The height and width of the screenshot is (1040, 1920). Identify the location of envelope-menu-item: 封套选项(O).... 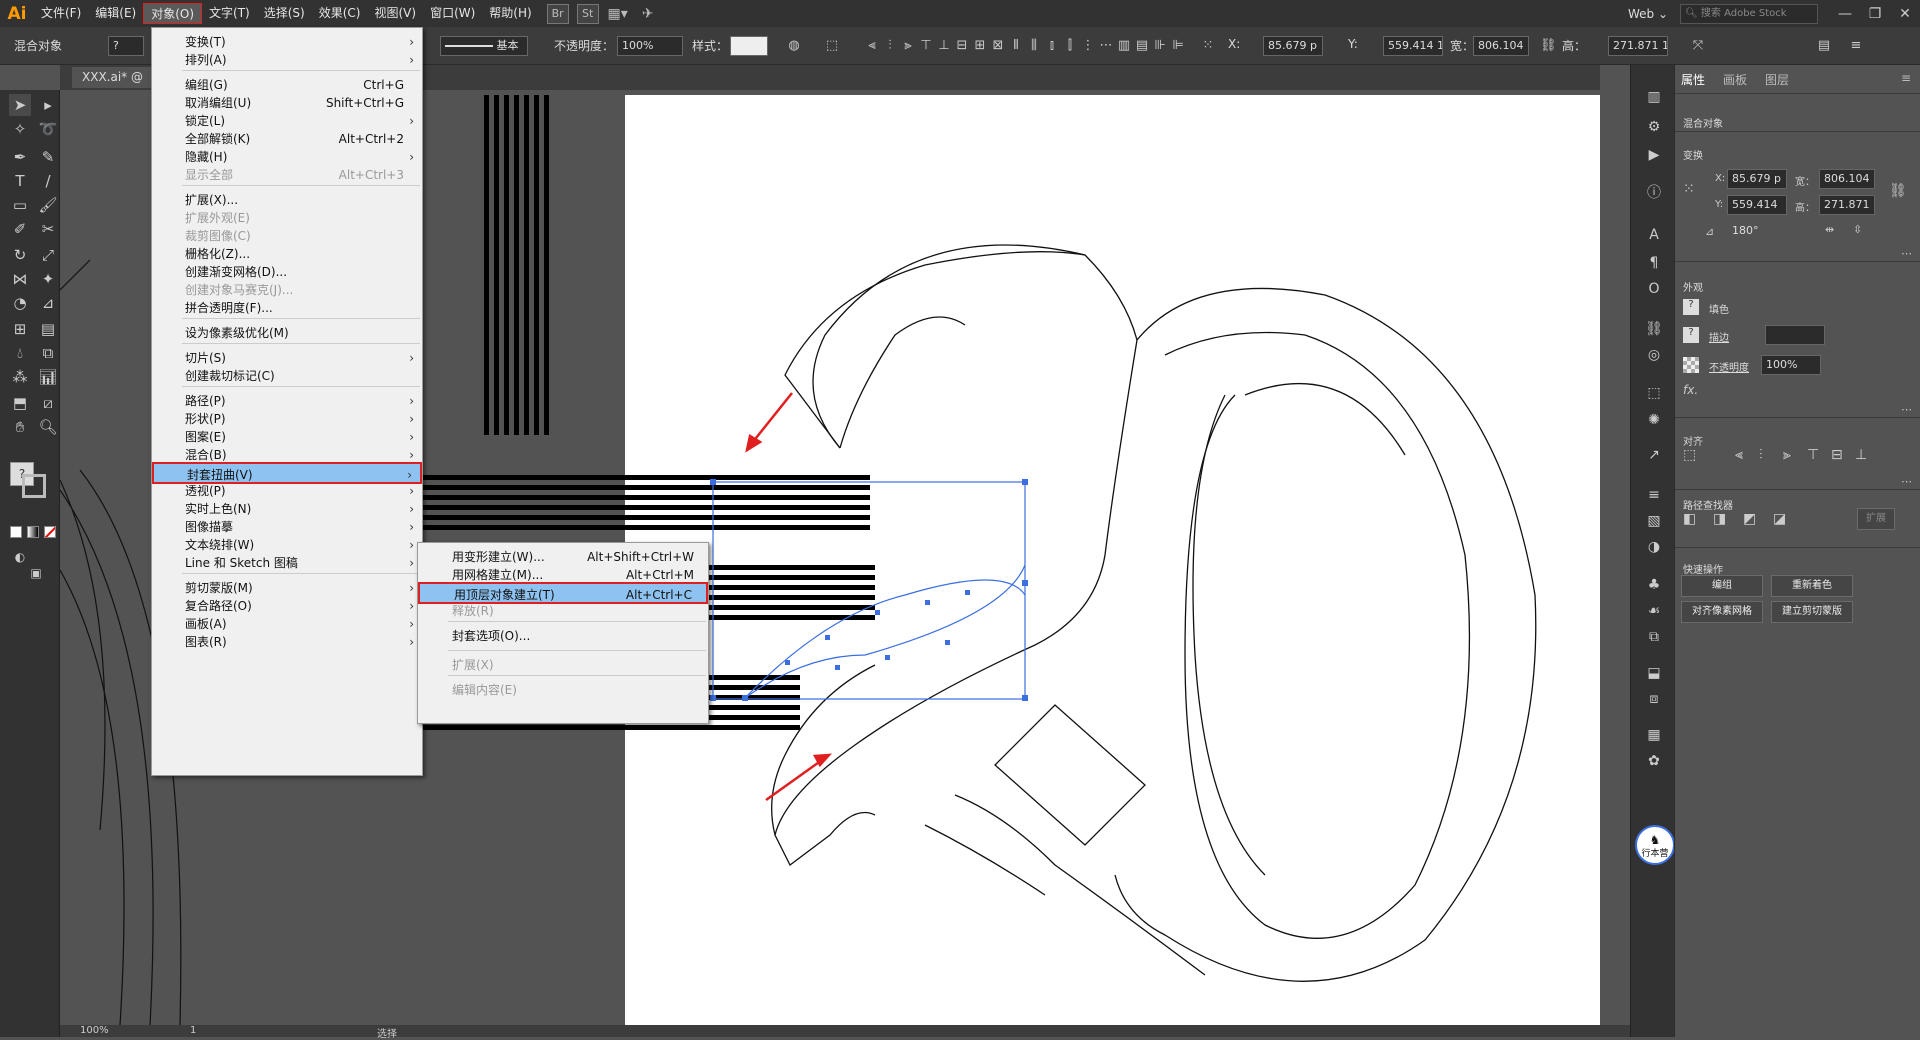
(563, 636).